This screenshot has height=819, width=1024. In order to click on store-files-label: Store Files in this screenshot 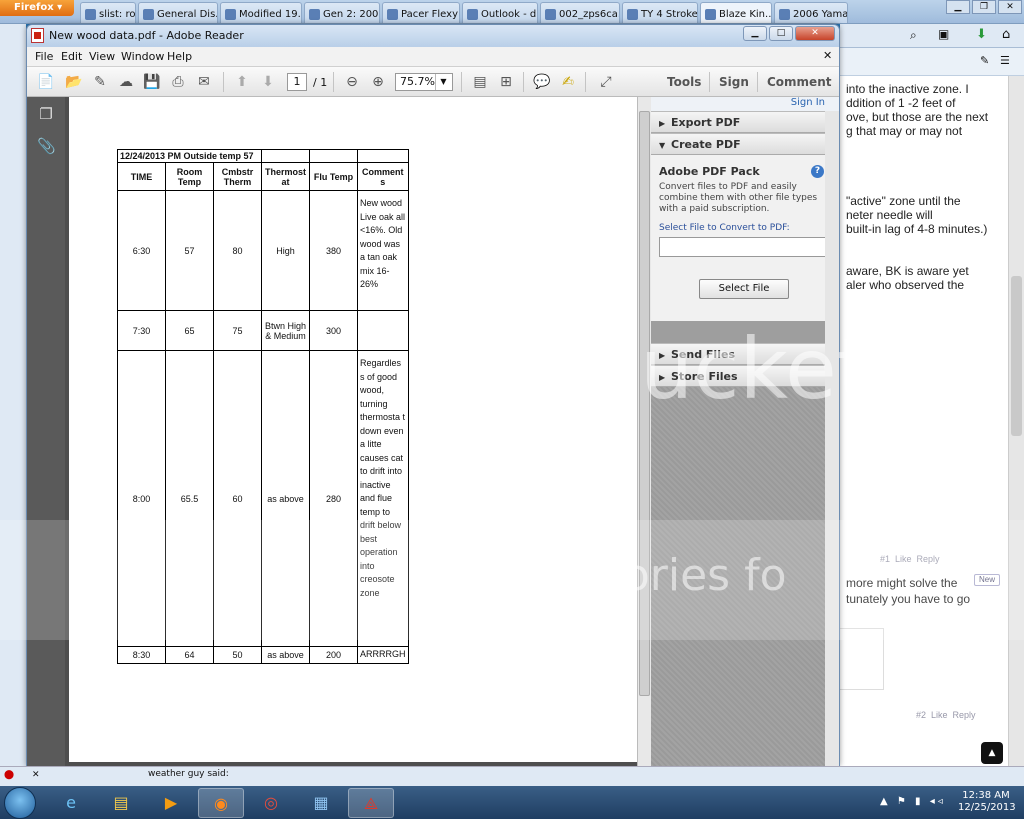, I will do `click(704, 376)`.